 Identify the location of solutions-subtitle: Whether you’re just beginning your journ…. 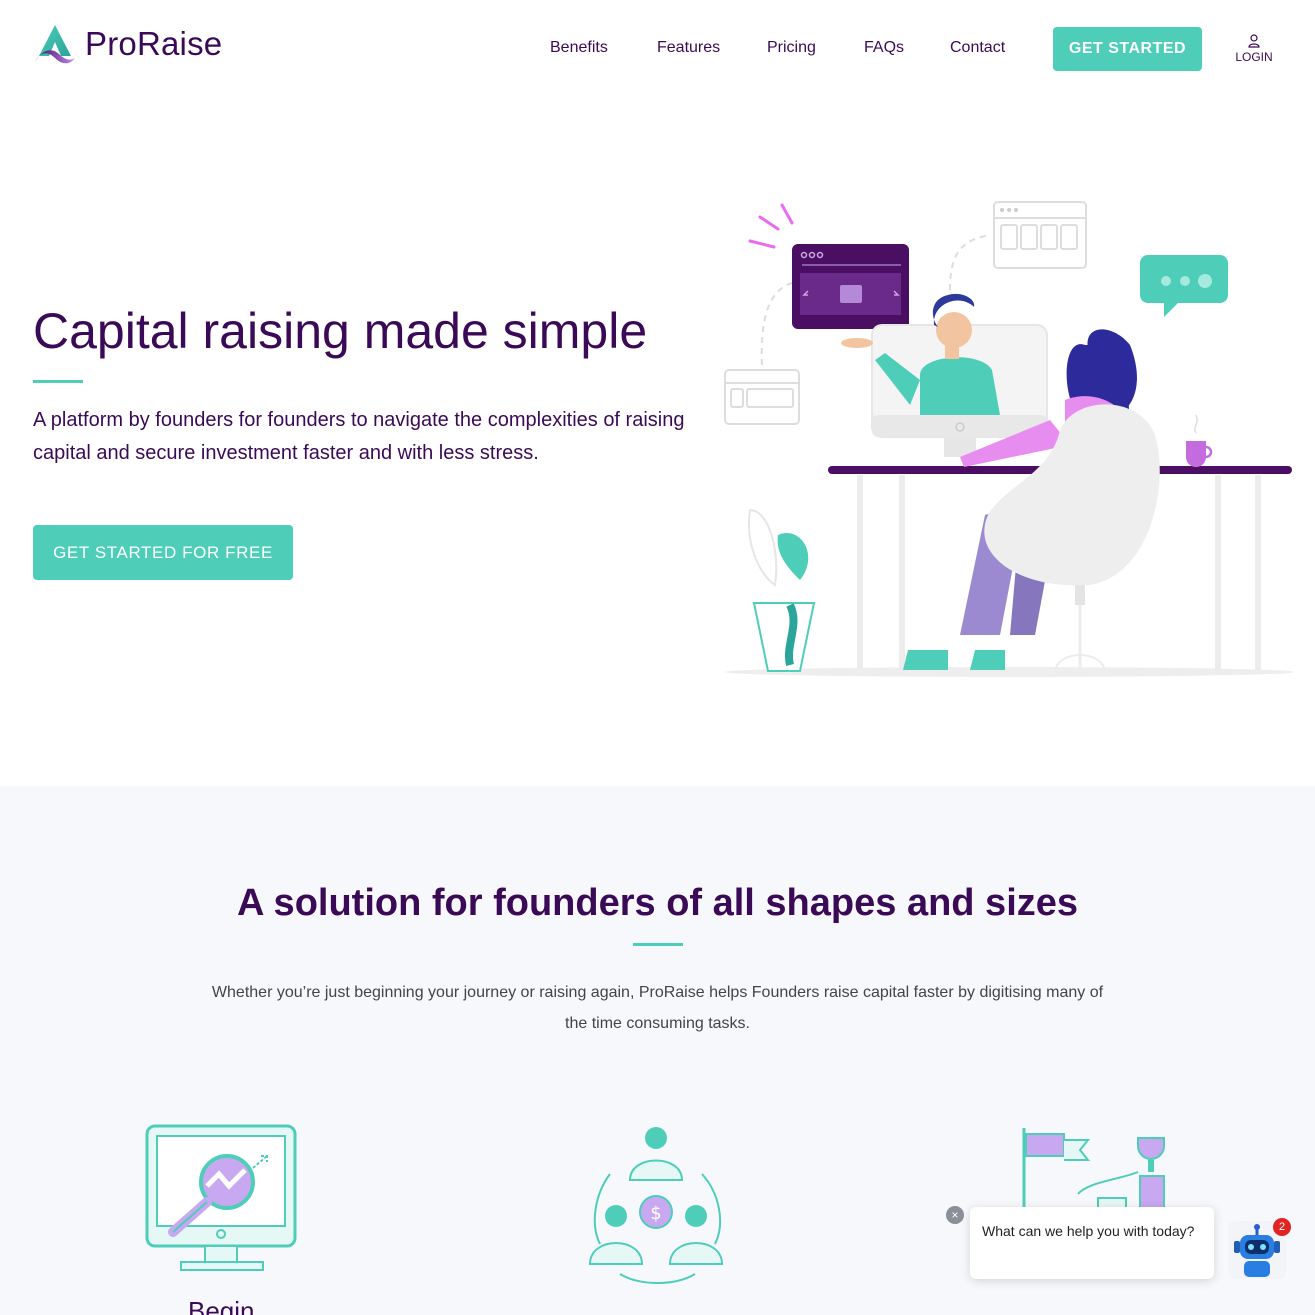
(657, 1008).